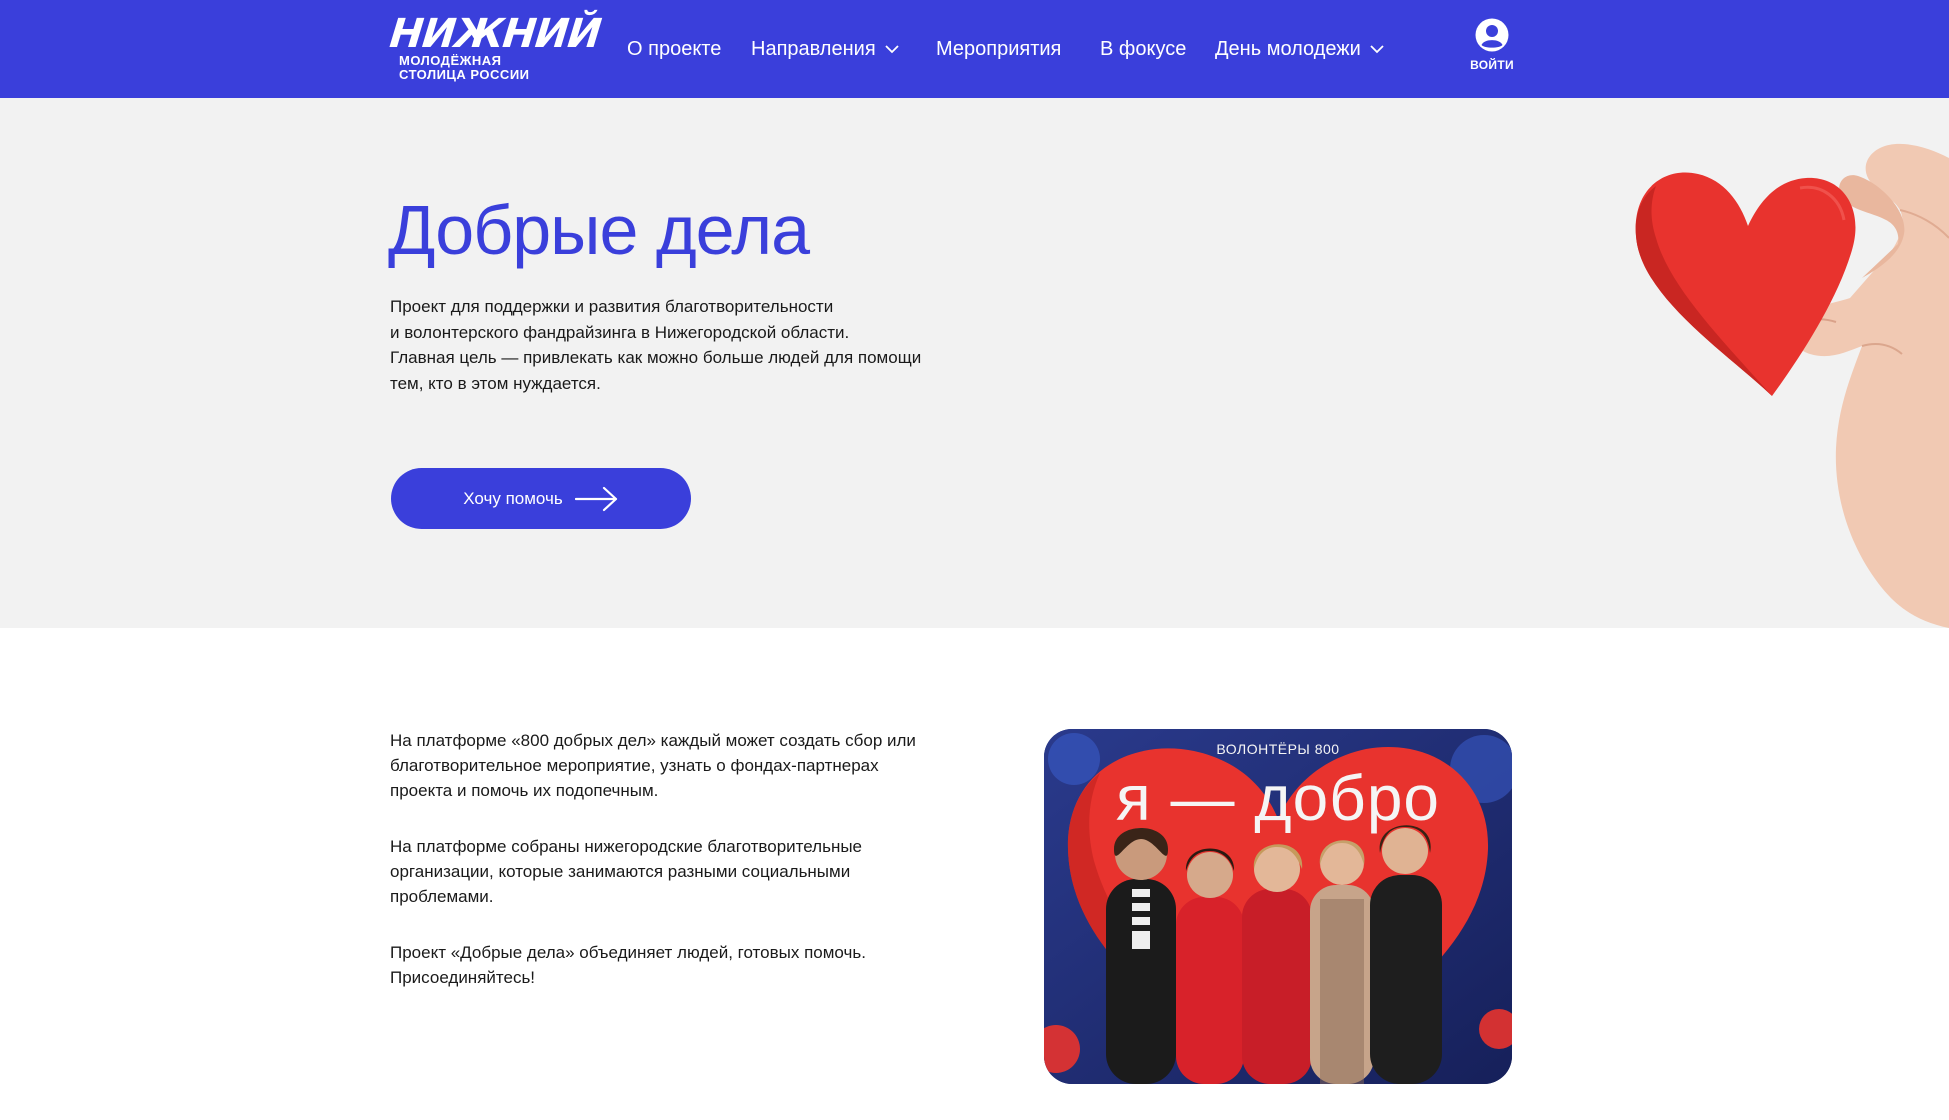 This screenshot has height=1120, width=1949. What do you see at coordinates (813, 49) in the screenshot?
I see `nav-item-label: Направления` at bounding box center [813, 49].